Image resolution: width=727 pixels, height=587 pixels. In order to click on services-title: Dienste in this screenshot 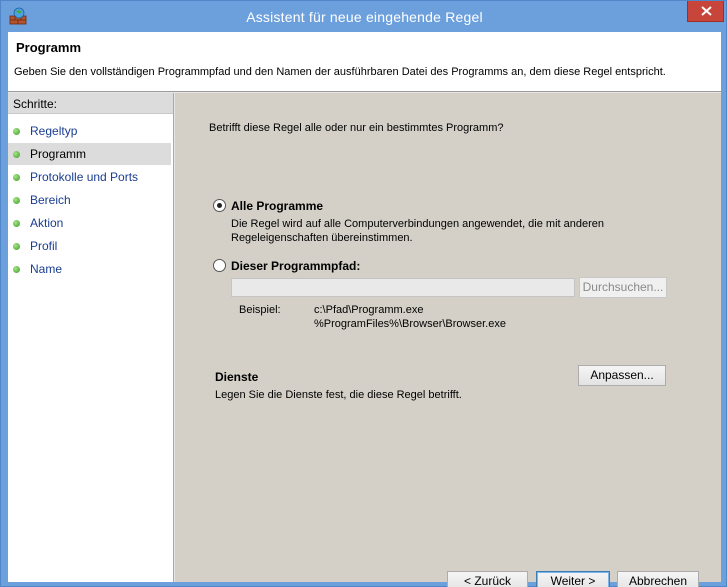, I will do `click(237, 377)`.